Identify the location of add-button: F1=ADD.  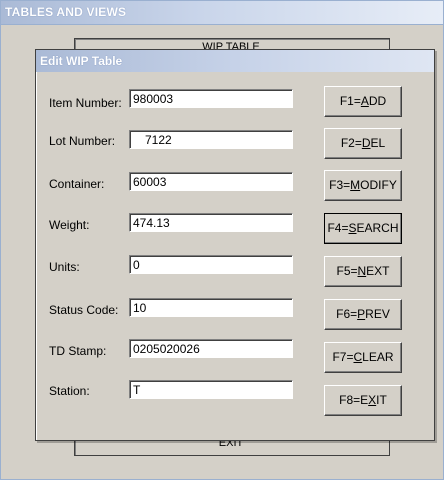
(363, 101).